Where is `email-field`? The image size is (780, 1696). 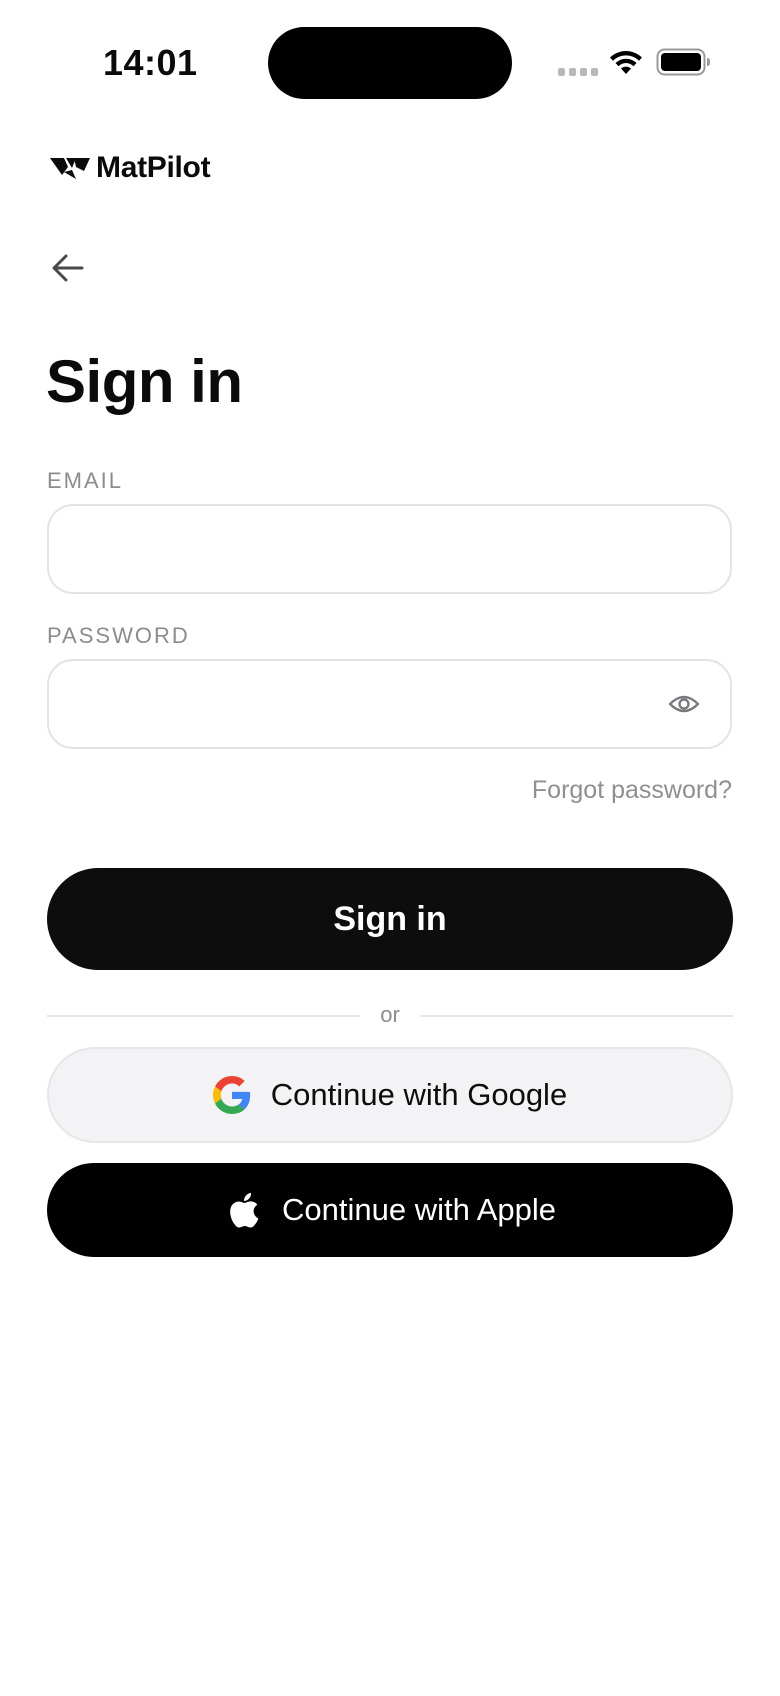
email-field is located at coordinates (365, 550).